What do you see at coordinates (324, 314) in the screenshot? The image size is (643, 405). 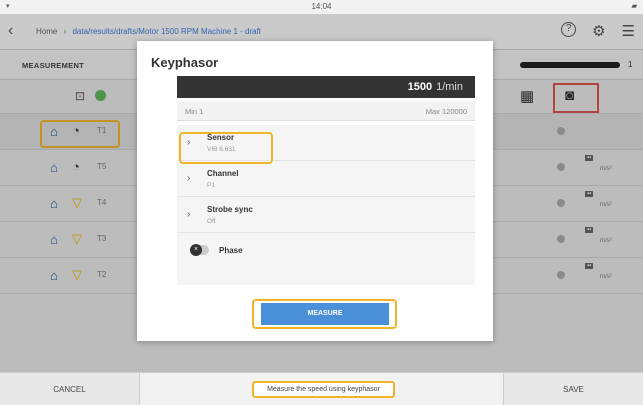 I see `measure-highlight` at bounding box center [324, 314].